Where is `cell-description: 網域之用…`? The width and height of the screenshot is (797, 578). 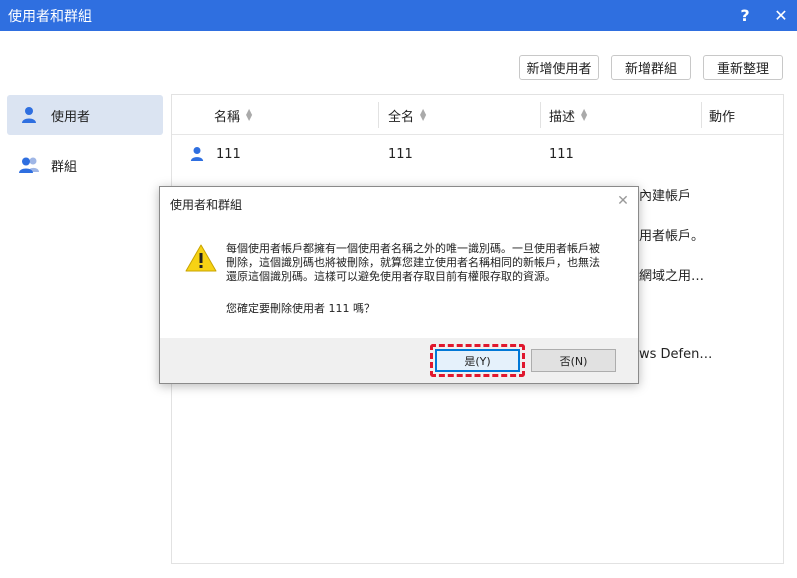 cell-description: 網域之用… is located at coordinates (672, 276).